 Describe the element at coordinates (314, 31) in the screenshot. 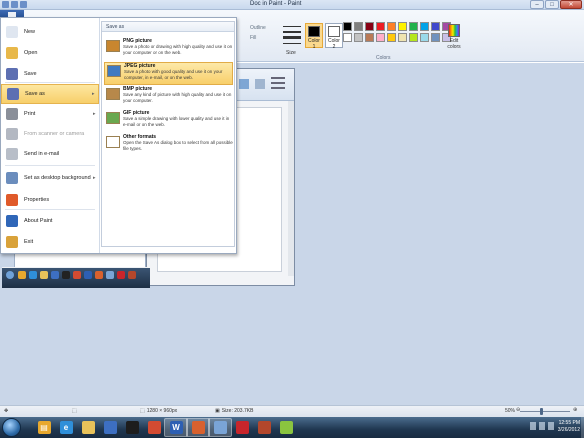

I see `color1-chip` at that location.